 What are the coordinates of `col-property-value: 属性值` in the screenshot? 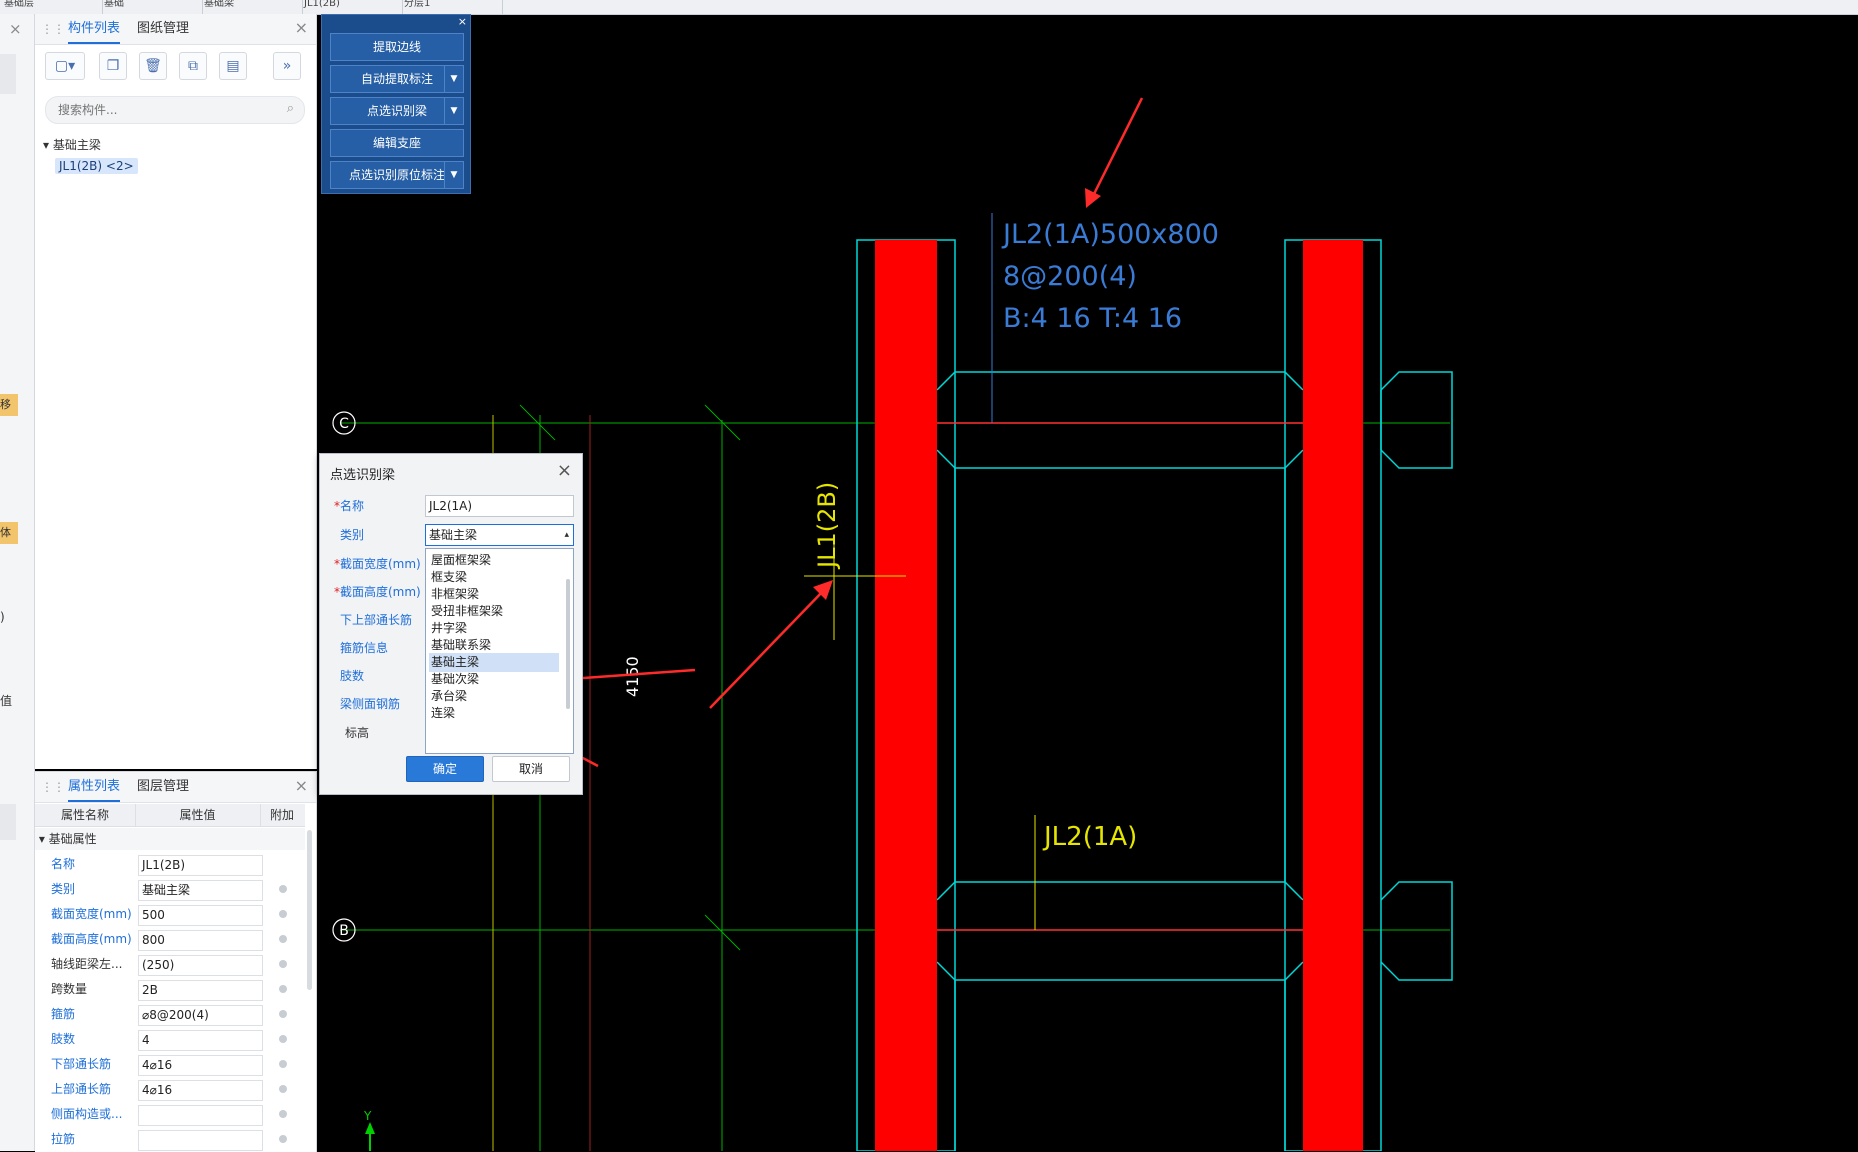 It's located at (198, 815).